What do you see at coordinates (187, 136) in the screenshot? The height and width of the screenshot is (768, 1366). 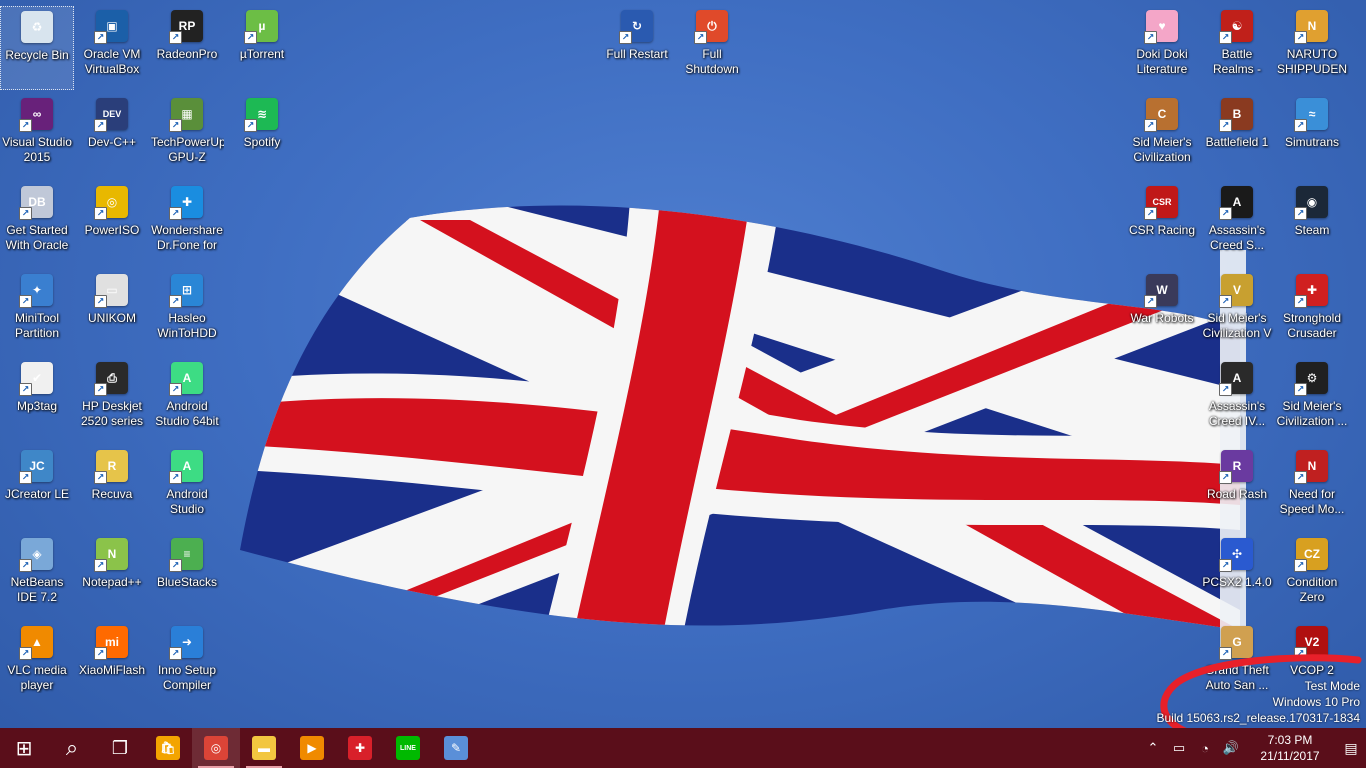 I see `desktop-icon: ▦ ↗ TechPowerUp GPU-Z` at bounding box center [187, 136].